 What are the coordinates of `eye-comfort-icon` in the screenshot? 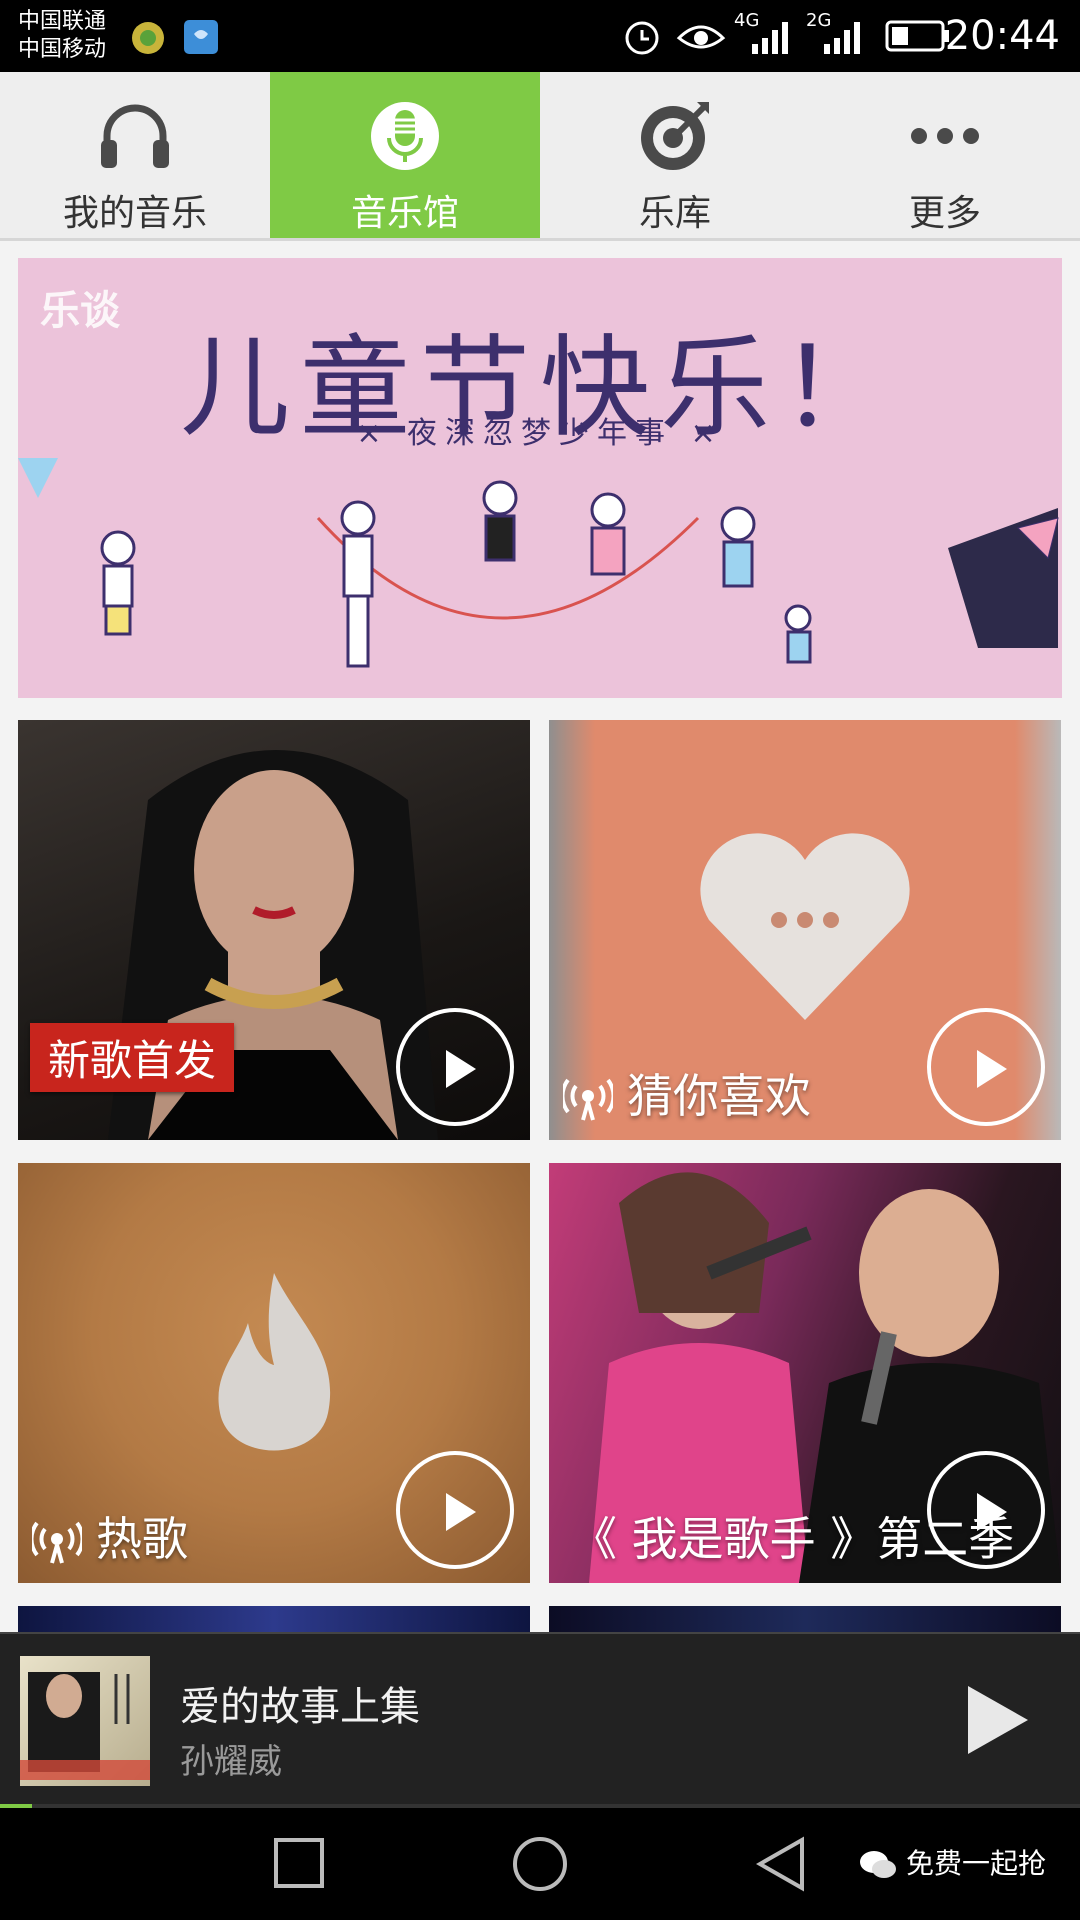 It's located at (701, 37).